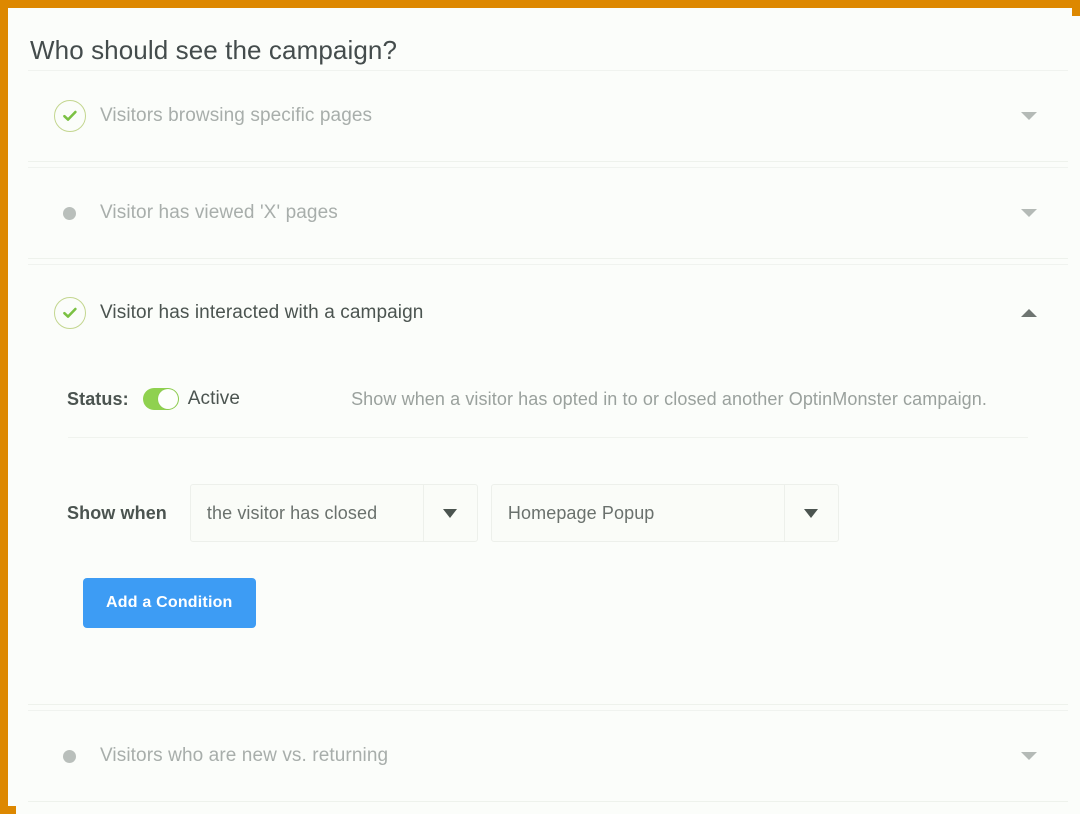 Image resolution: width=1080 pixels, height=814 pixels. Describe the element at coordinates (244, 755) in the screenshot. I see `rule-label: Visitors who are new vs. returning` at that location.